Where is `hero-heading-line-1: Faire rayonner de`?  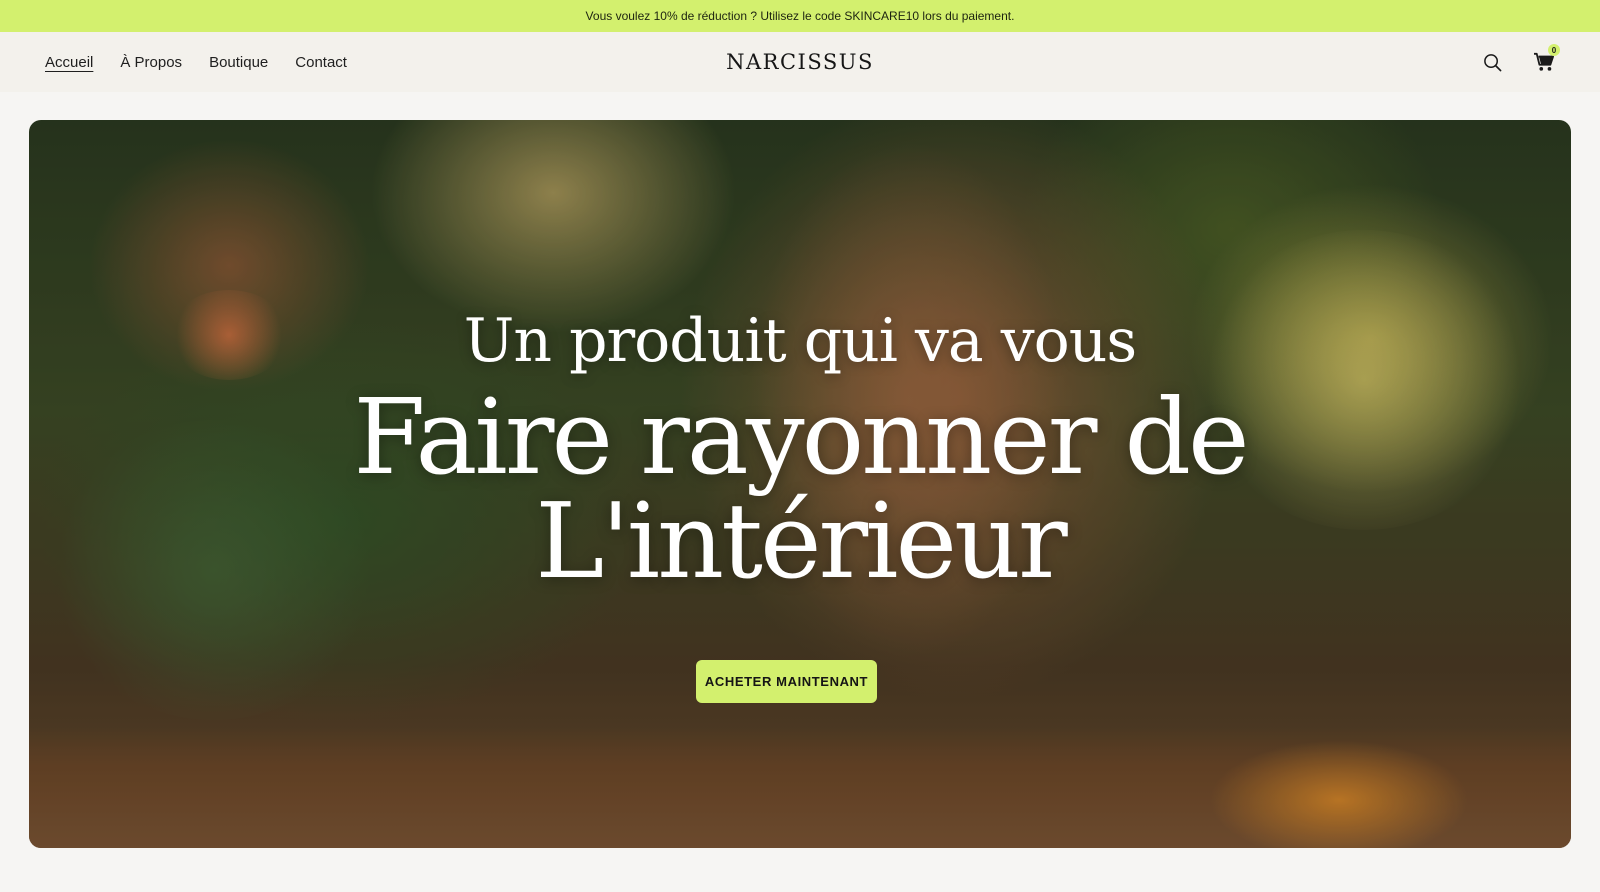 hero-heading-line-1: Faire rayonner de is located at coordinates (801, 437).